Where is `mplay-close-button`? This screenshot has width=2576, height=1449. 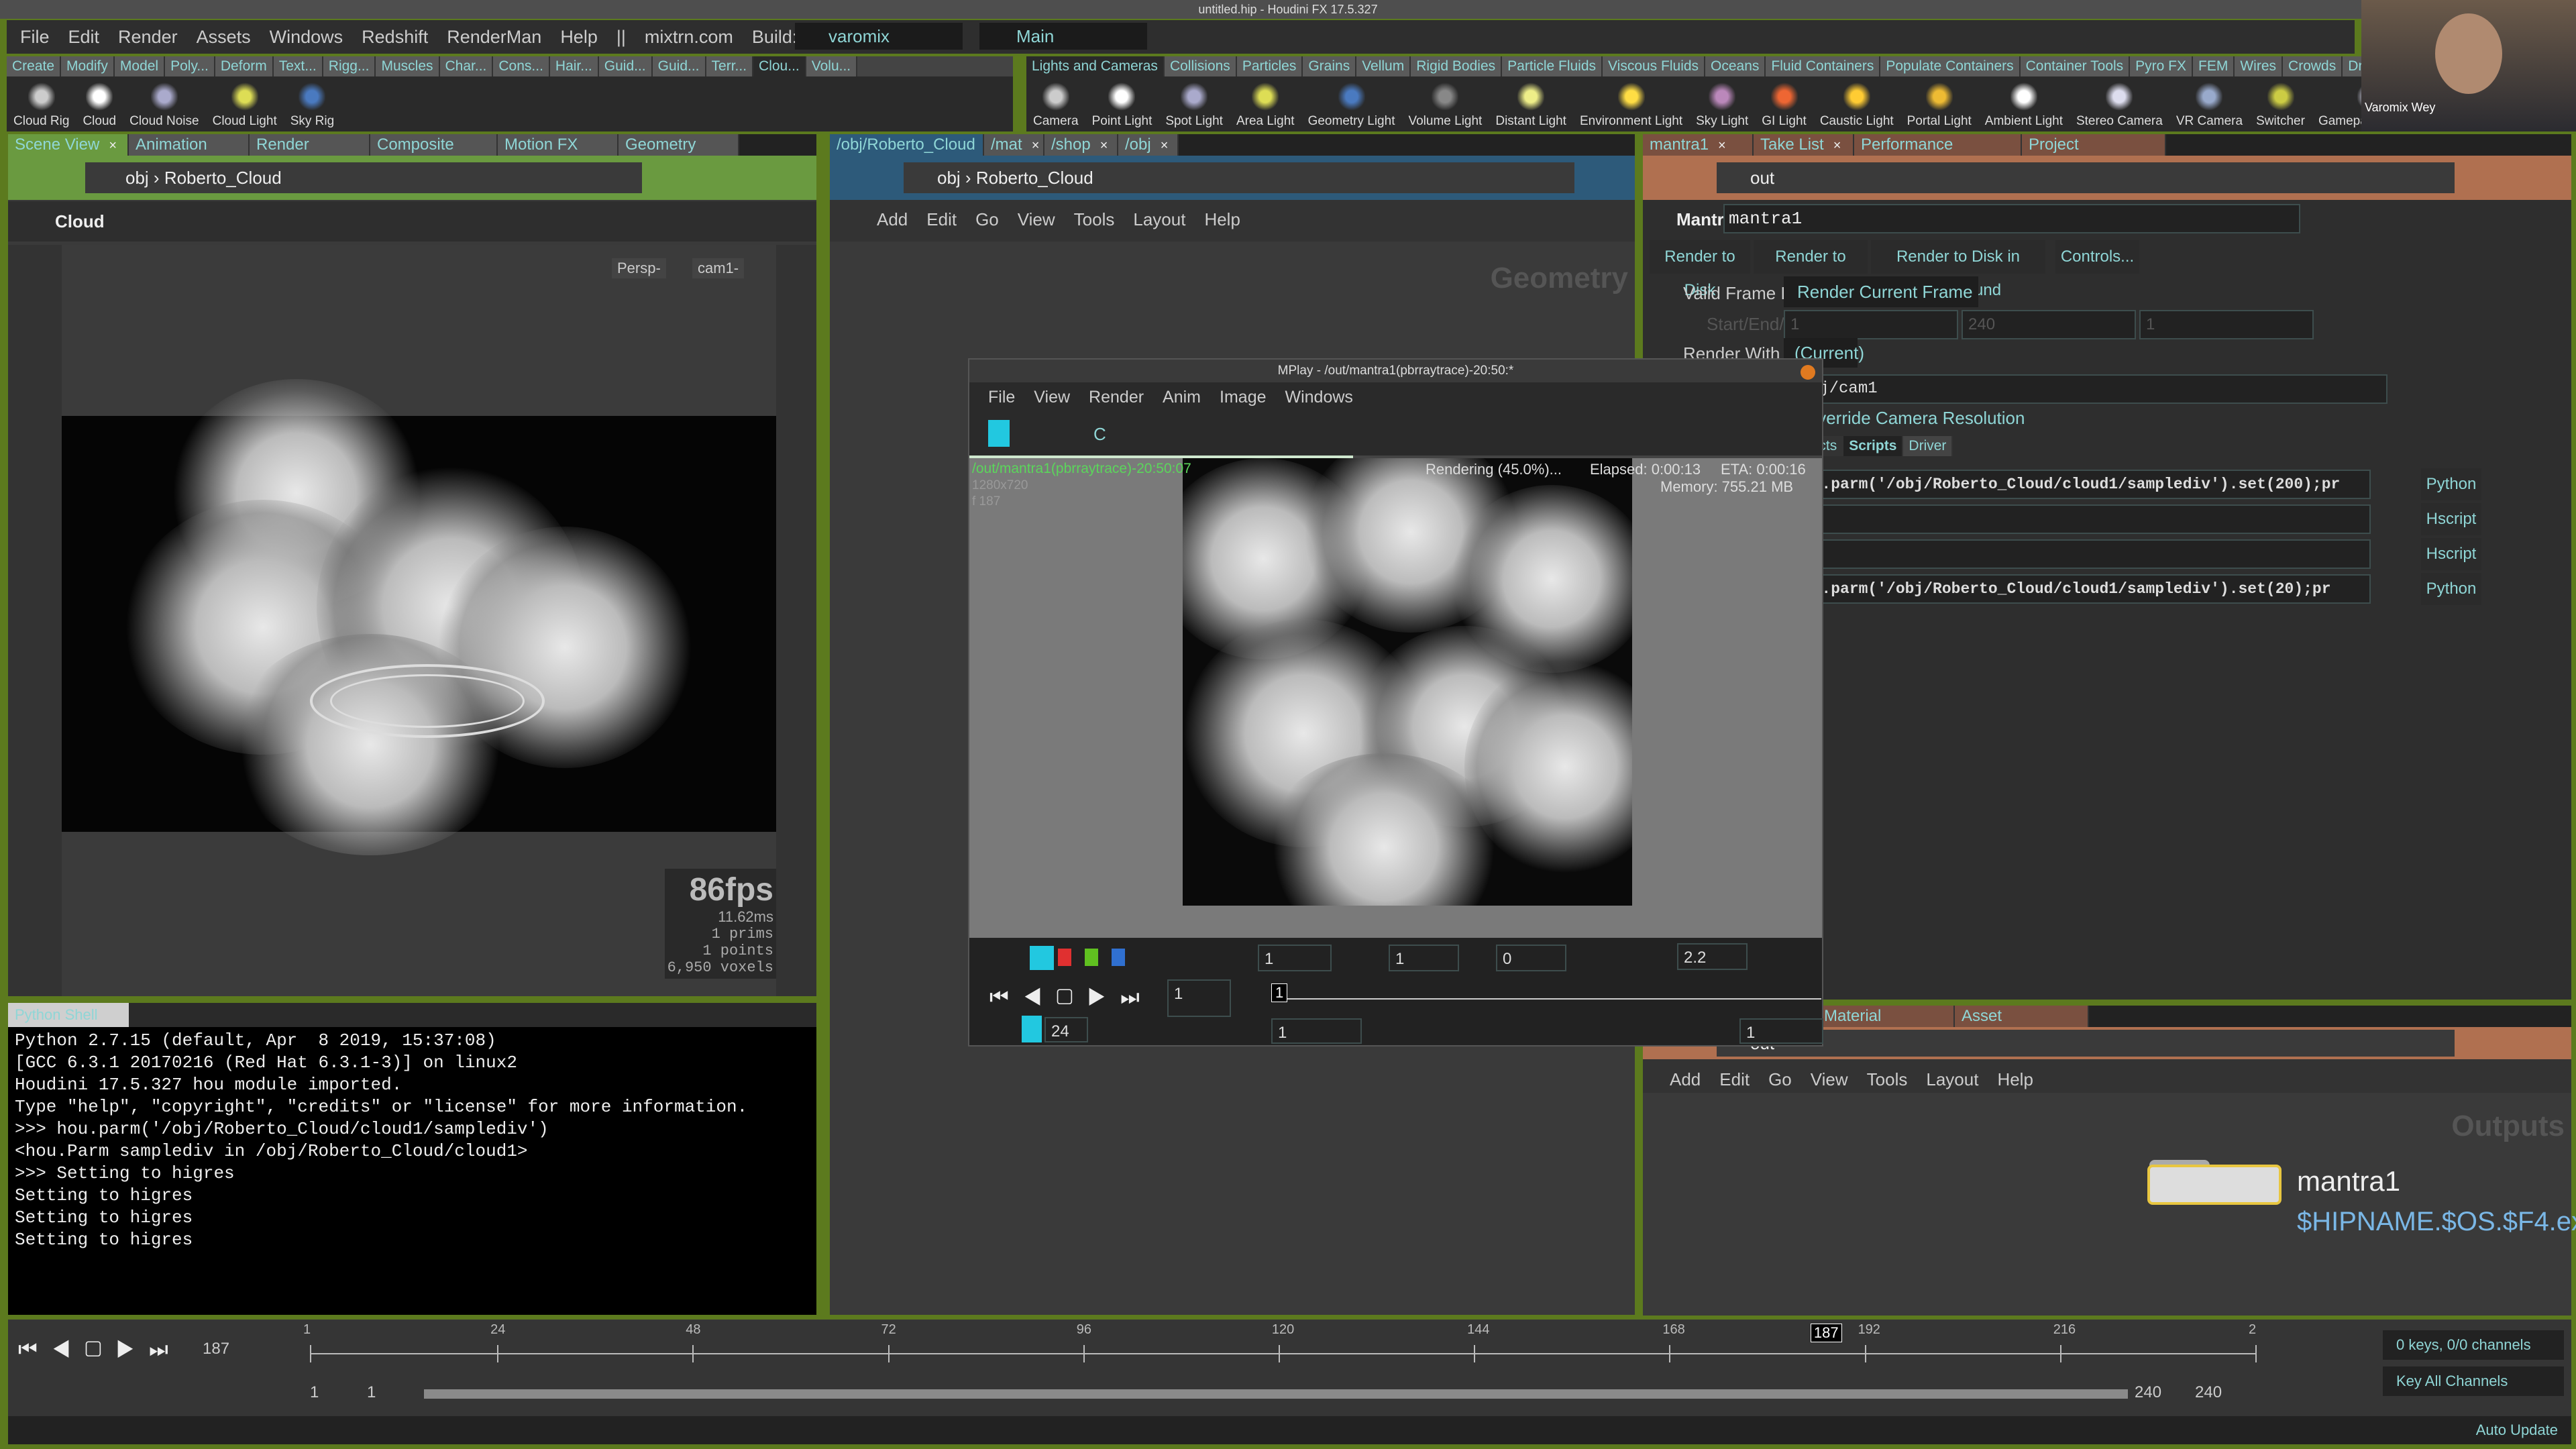 mplay-close-button is located at coordinates (1808, 372).